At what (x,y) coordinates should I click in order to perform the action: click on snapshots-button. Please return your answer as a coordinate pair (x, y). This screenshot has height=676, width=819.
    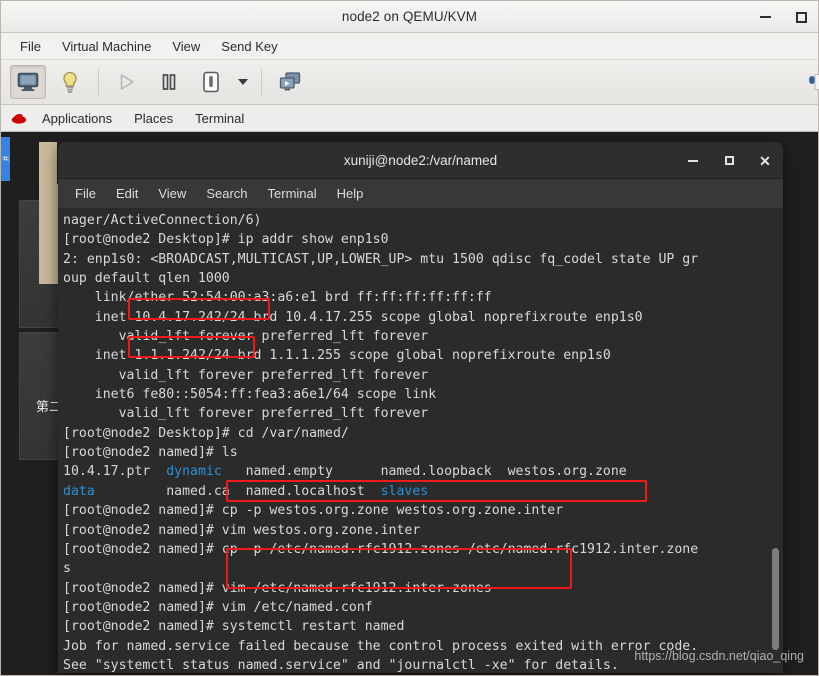
    Looking at the image, I should click on (290, 82).